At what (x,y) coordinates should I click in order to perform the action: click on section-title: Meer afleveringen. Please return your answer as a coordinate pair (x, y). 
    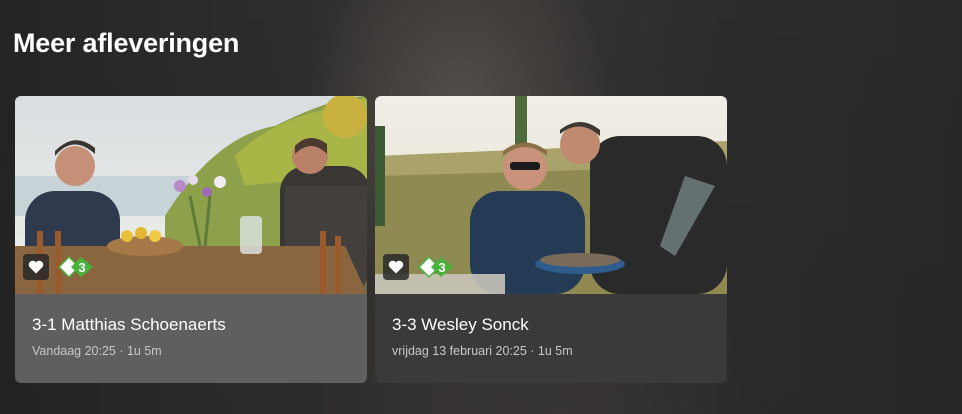
    Looking at the image, I should click on (126, 43).